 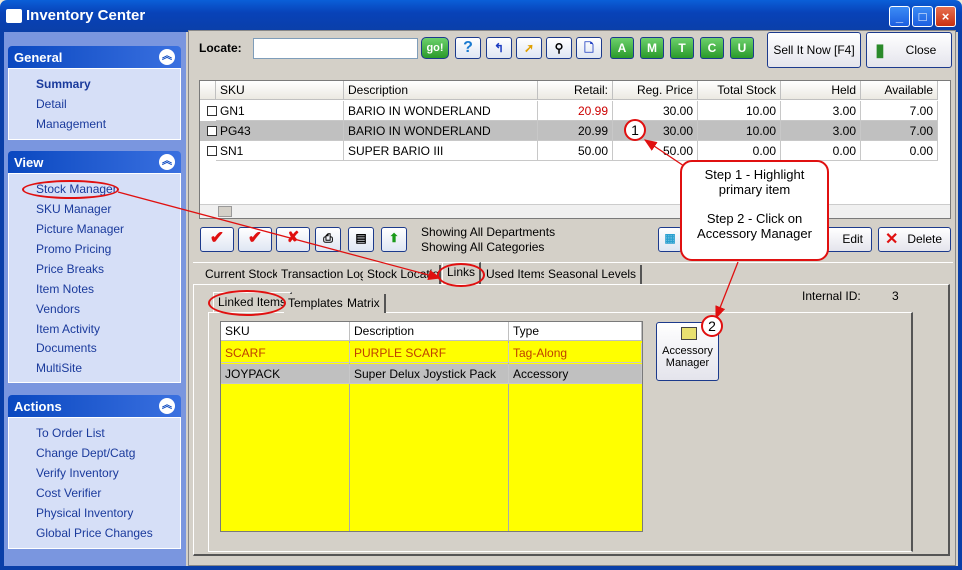 What do you see at coordinates (70, 189) in the screenshot?
I see `stock-manager-highlight` at bounding box center [70, 189].